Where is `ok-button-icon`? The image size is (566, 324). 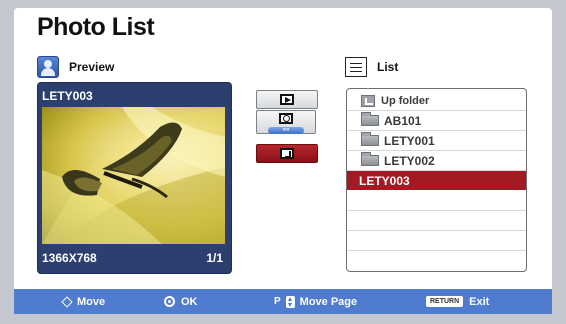 ok-button-icon is located at coordinates (169, 301).